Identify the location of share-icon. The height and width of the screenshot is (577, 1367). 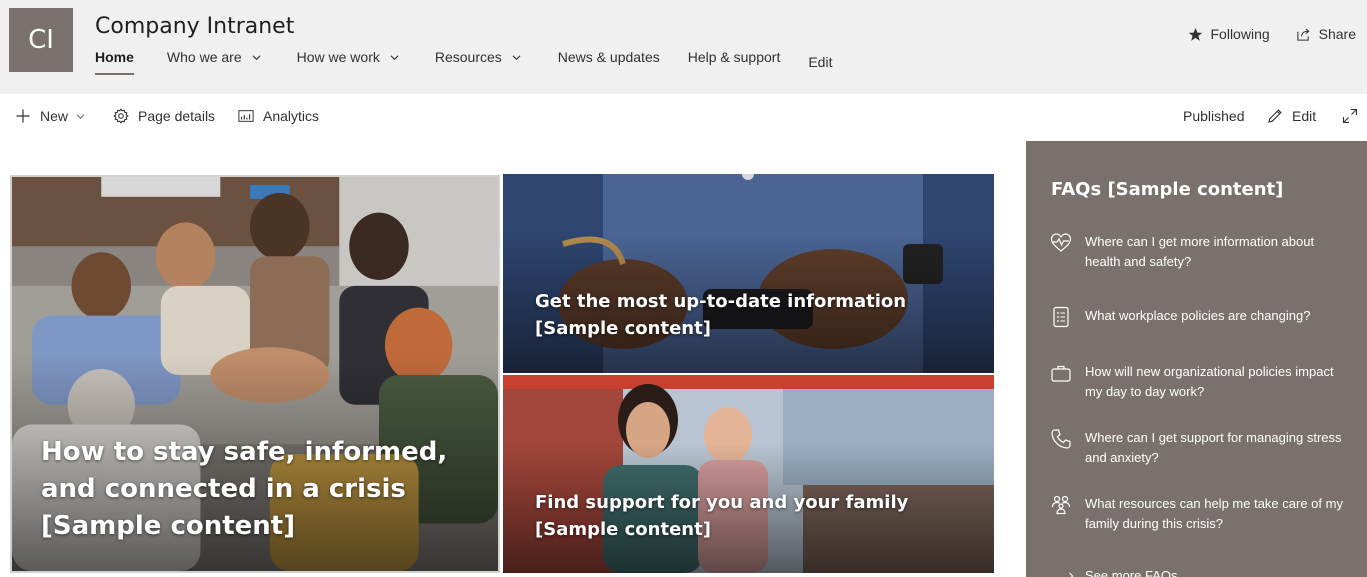
(1303, 34).